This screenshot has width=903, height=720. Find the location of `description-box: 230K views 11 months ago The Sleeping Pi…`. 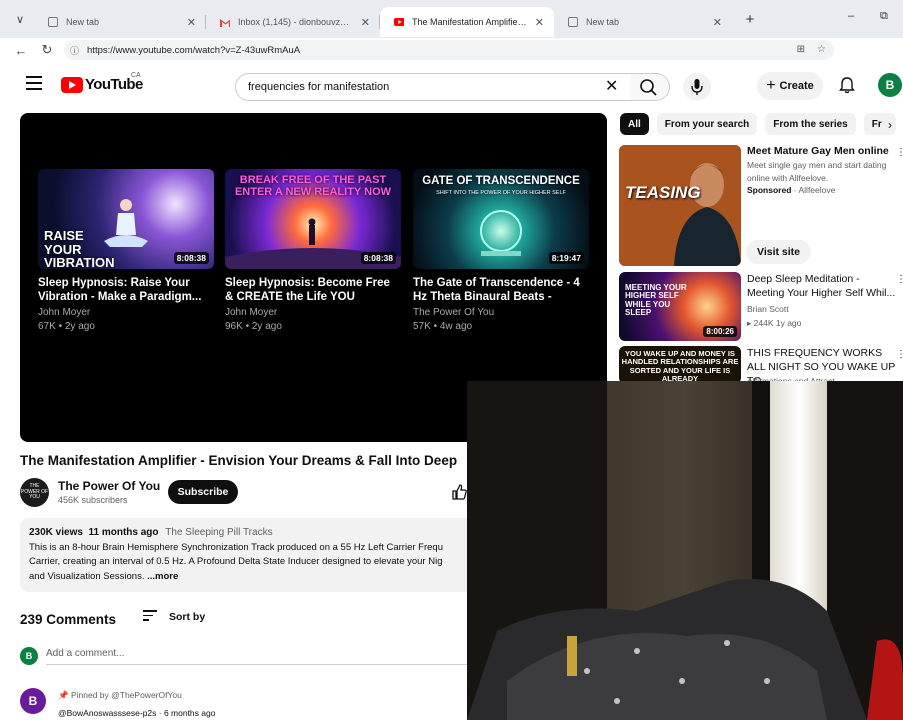

description-box: 230K views 11 months ago The Sleeping Pi… is located at coordinates (255, 555).